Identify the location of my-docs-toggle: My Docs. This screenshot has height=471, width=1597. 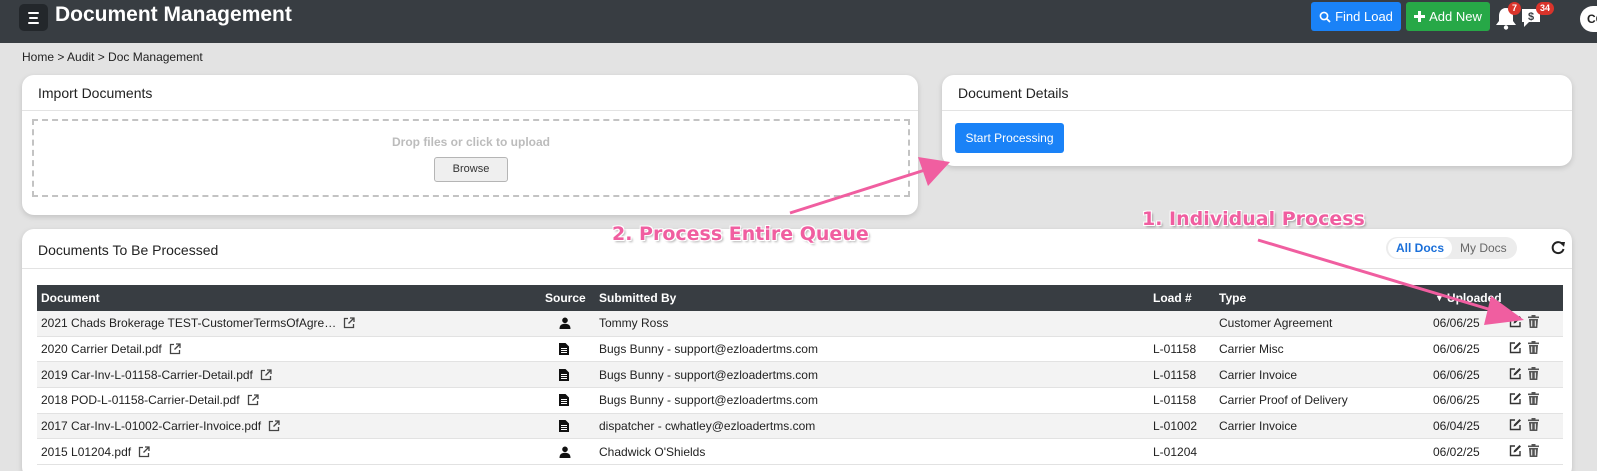
(1483, 248).